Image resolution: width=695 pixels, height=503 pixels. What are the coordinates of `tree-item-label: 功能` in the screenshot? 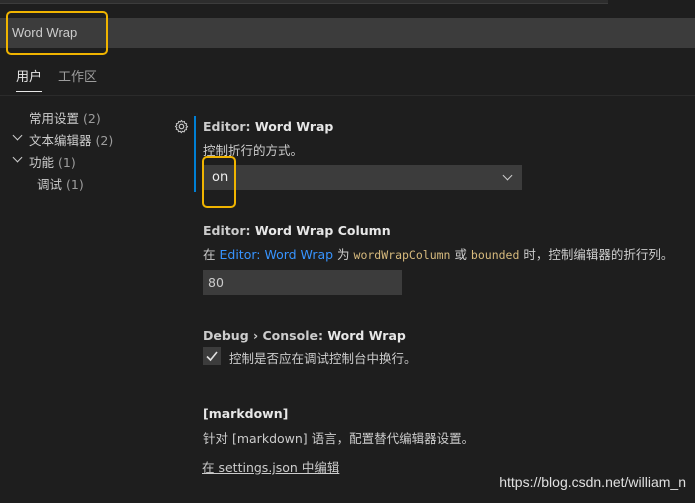 It's located at (42, 162).